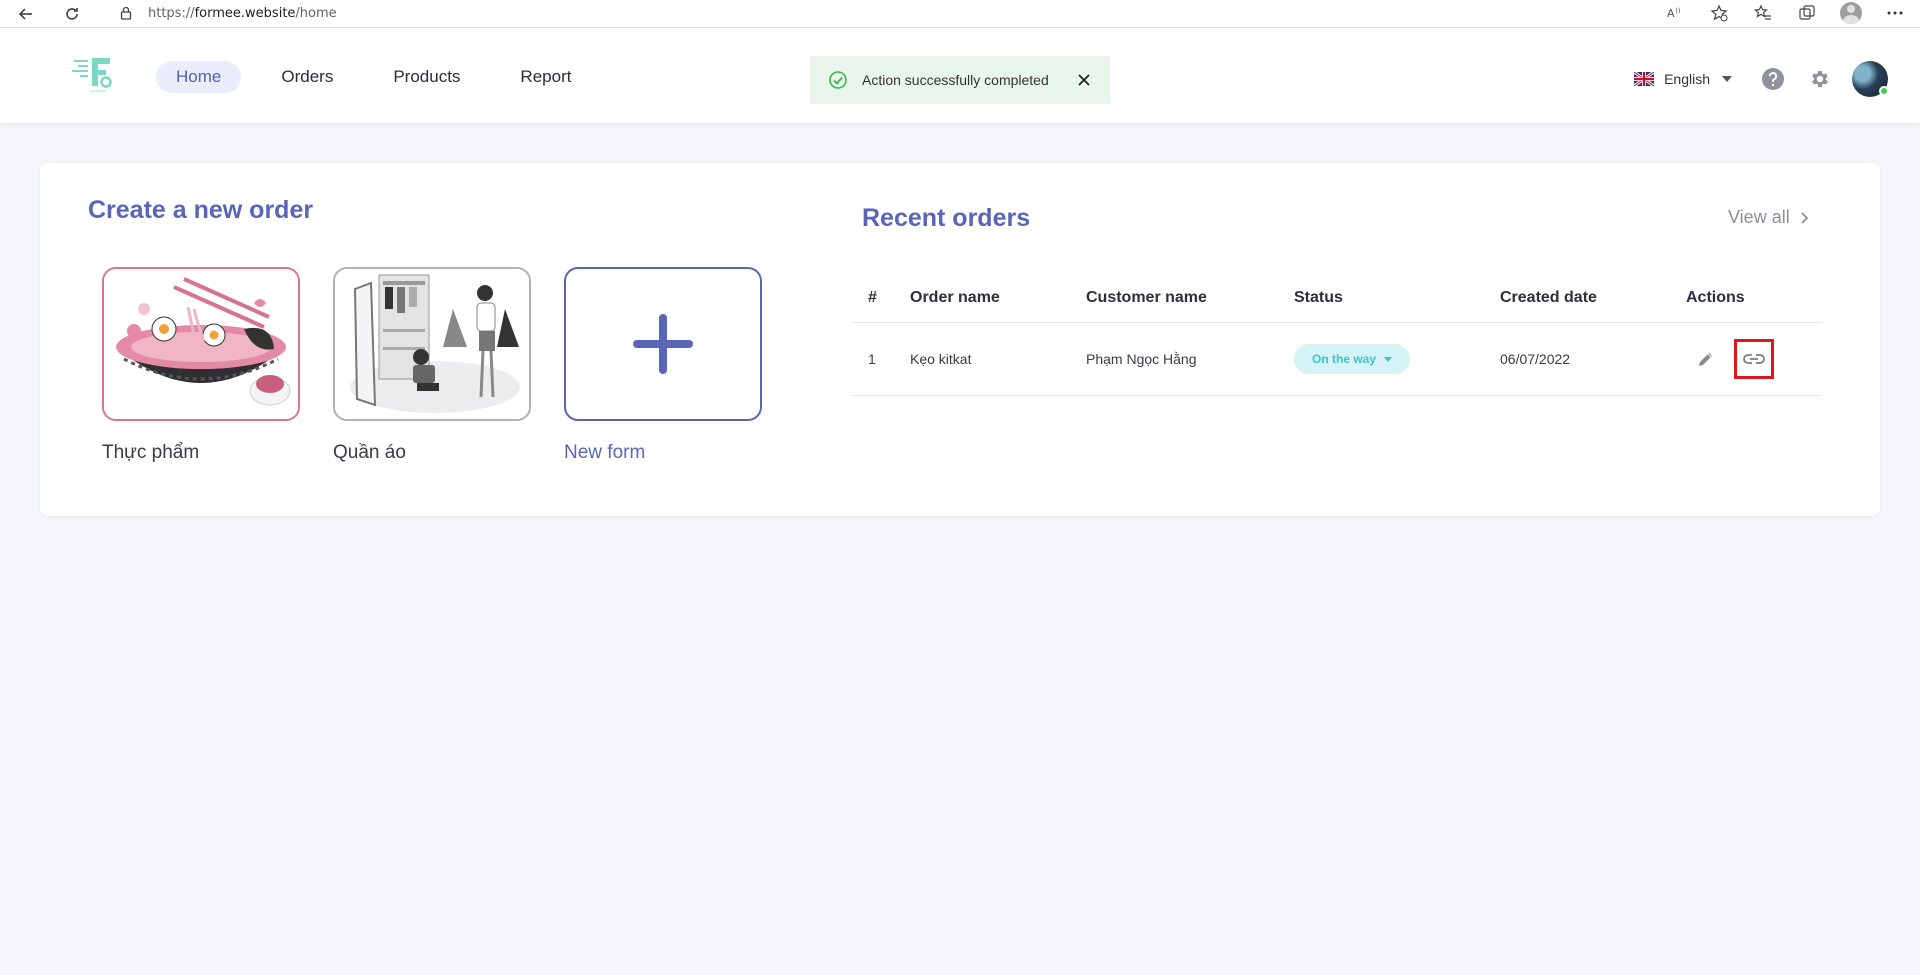 The height and width of the screenshot is (975, 1920). I want to click on close-icon, so click(1084, 80).